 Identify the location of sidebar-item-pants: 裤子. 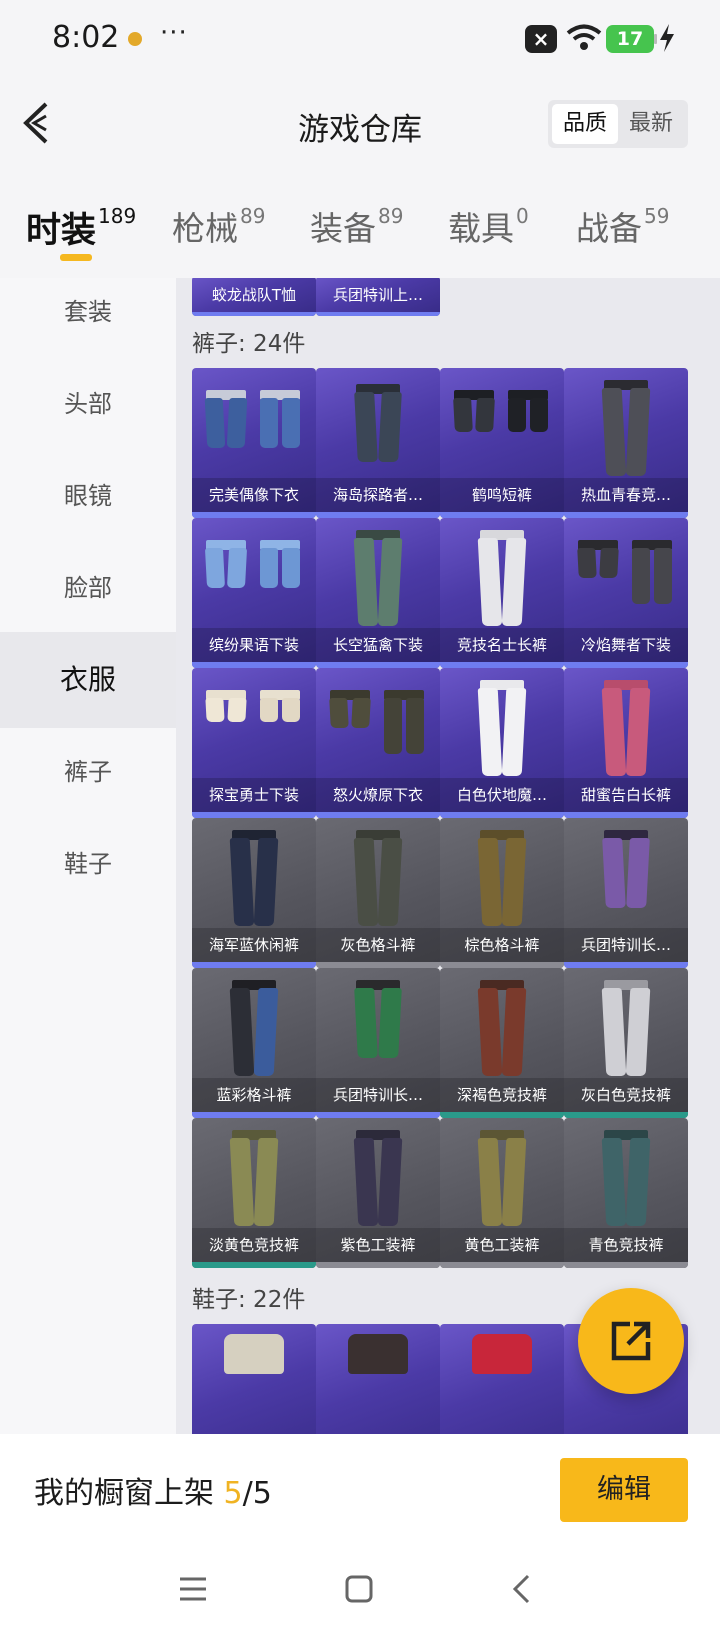
(88, 772).